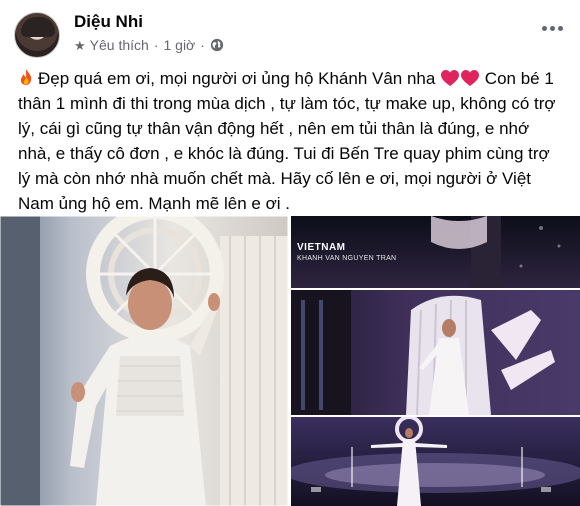 The width and height of the screenshot is (580, 506). I want to click on post-meta: ★ Yêu thích · 1 giờ ·, so click(149, 45).